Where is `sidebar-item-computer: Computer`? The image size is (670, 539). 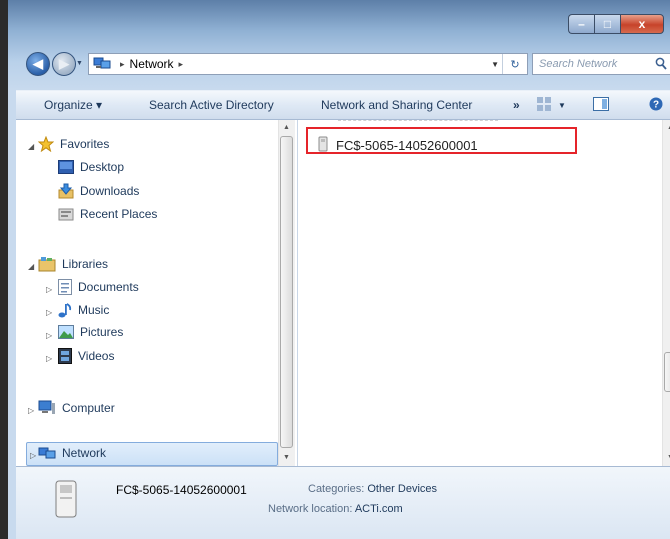
sidebar-item-computer: Computer is located at coordinates (76, 408).